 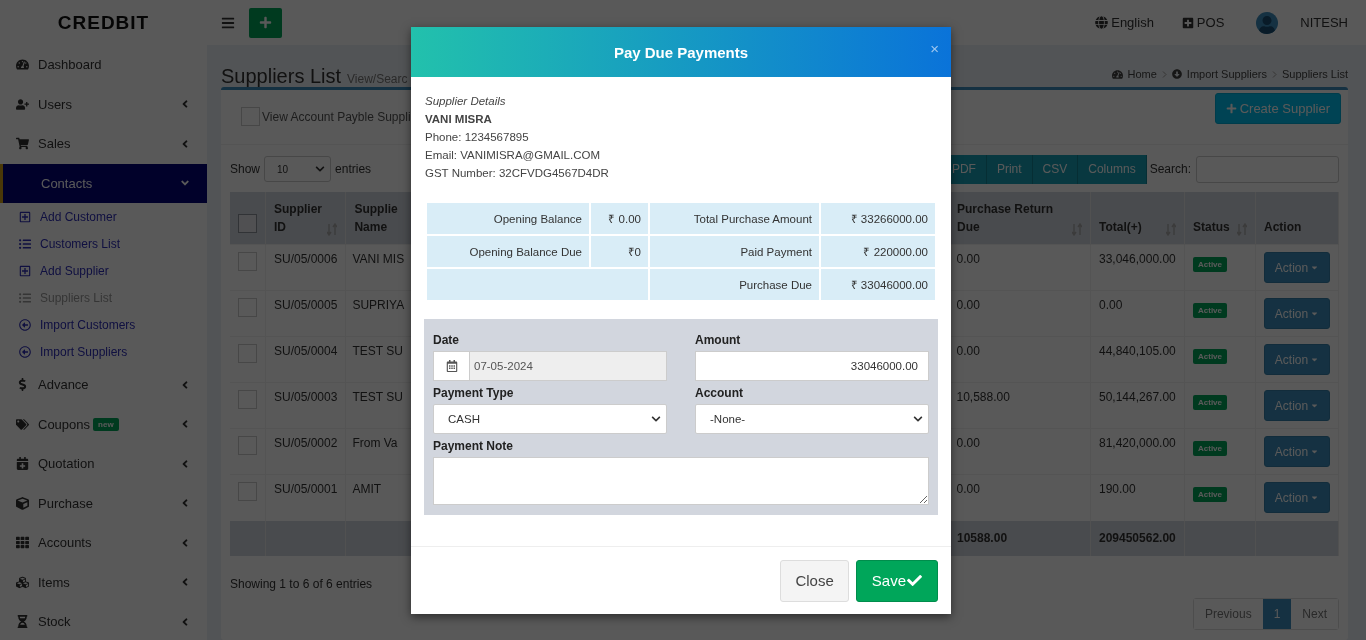 I want to click on show-label: Show, so click(x=245, y=169).